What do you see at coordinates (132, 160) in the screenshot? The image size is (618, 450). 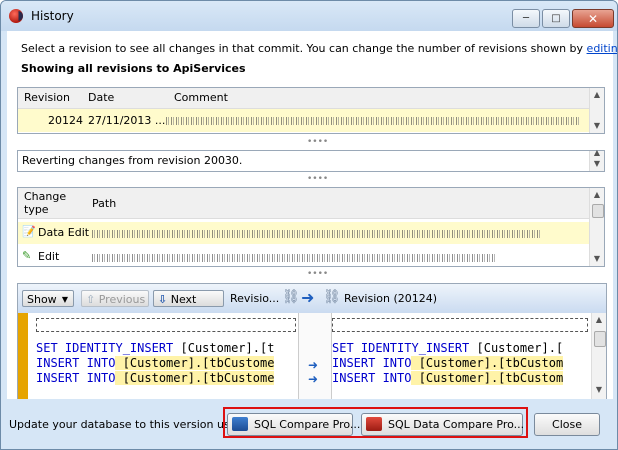 I see `commit-message: Reverting changes from revision 20030.` at bounding box center [132, 160].